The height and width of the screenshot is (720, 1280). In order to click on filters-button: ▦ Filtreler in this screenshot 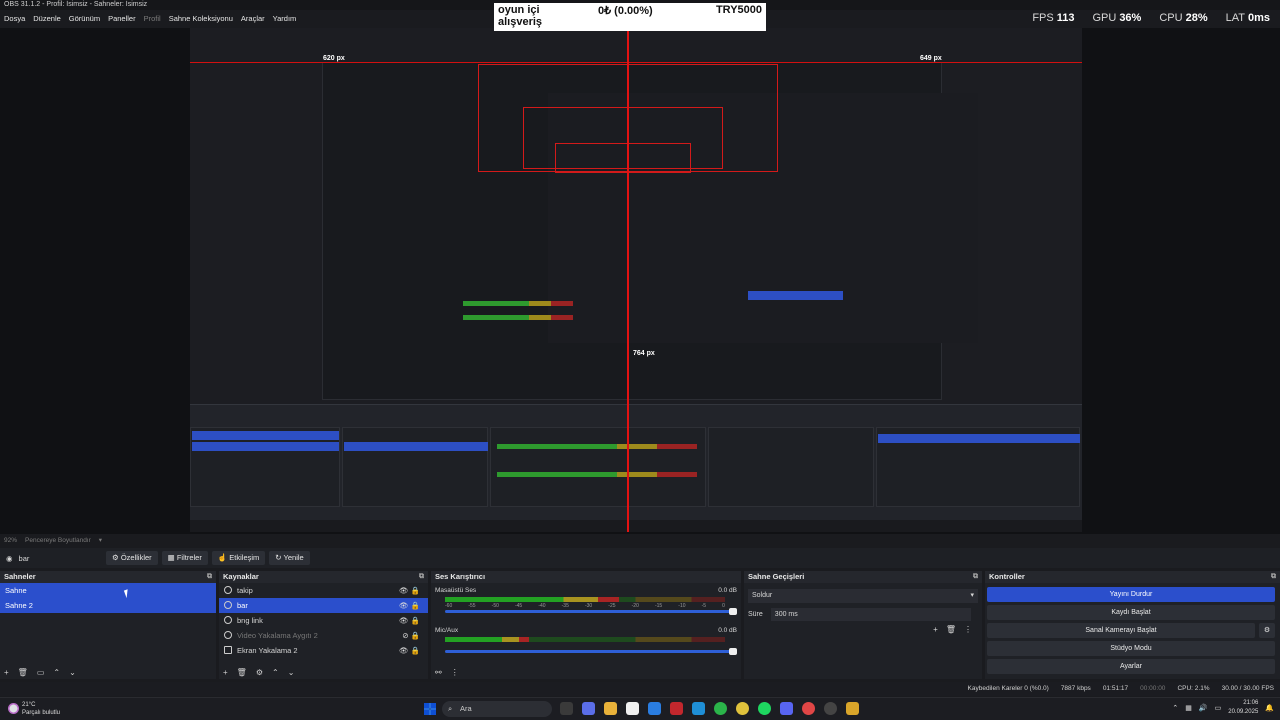, I will do `click(184, 558)`.